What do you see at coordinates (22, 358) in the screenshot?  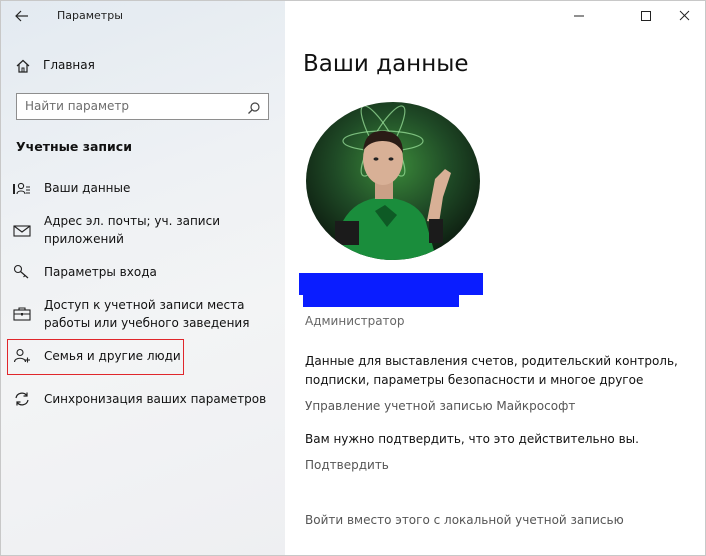 I see `person-add-icon` at bounding box center [22, 358].